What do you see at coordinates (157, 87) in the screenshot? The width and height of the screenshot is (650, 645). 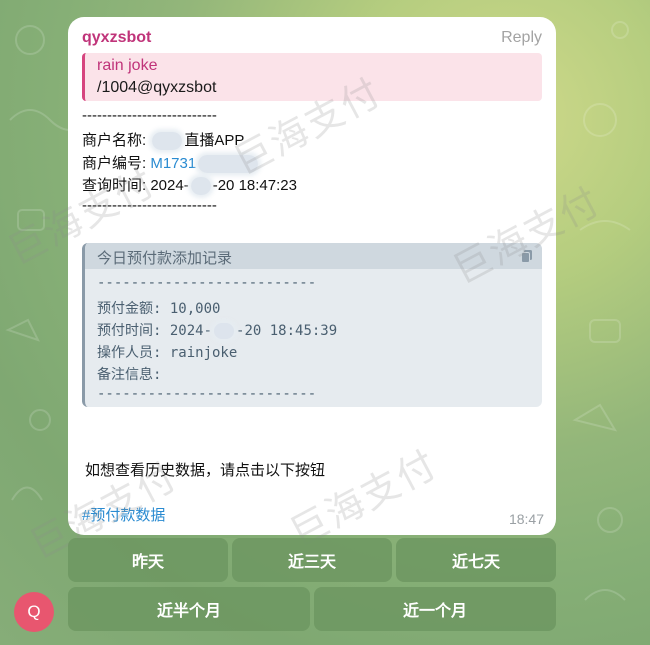 I see `quote-text: /1004@qyxzsbot` at bounding box center [157, 87].